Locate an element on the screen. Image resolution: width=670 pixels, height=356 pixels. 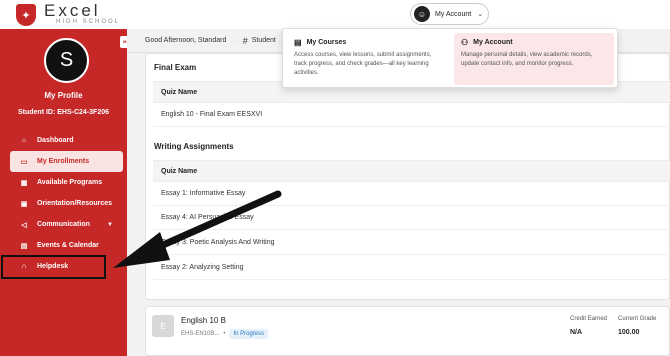
brand-tagline: HIGH SCHOOL is located at coordinates (88, 22).